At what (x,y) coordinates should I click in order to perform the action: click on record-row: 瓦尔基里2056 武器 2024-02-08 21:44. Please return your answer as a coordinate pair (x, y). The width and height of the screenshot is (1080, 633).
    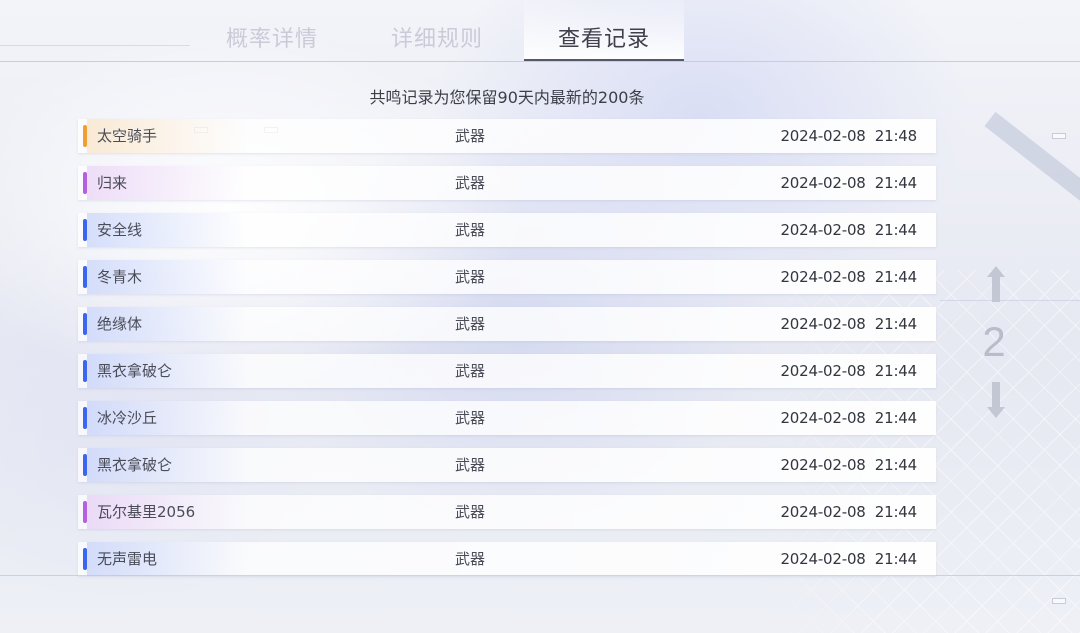
    Looking at the image, I should click on (507, 512).